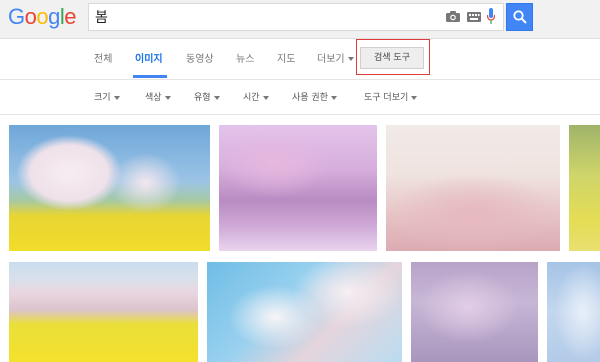  I want to click on tab-videos: 동영상, so click(200, 60).